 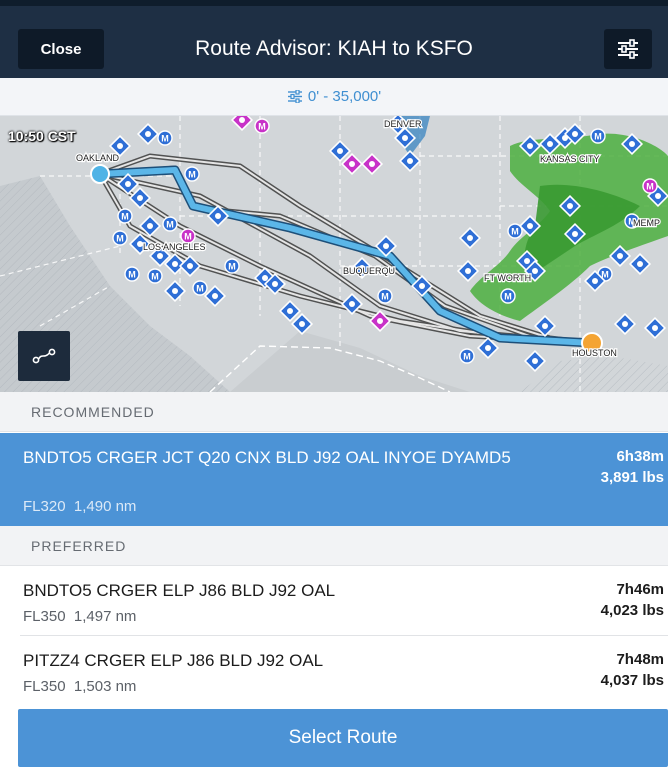 I want to click on altitude-range-label: 0' - 35,000', so click(x=344, y=96).